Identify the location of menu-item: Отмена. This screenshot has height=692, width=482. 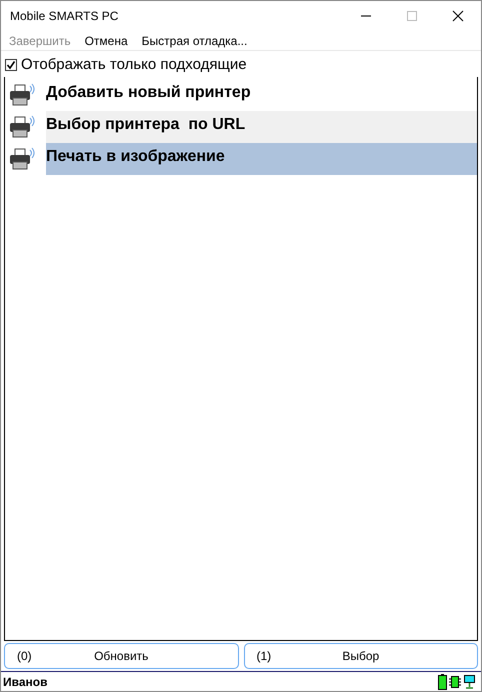
(106, 41).